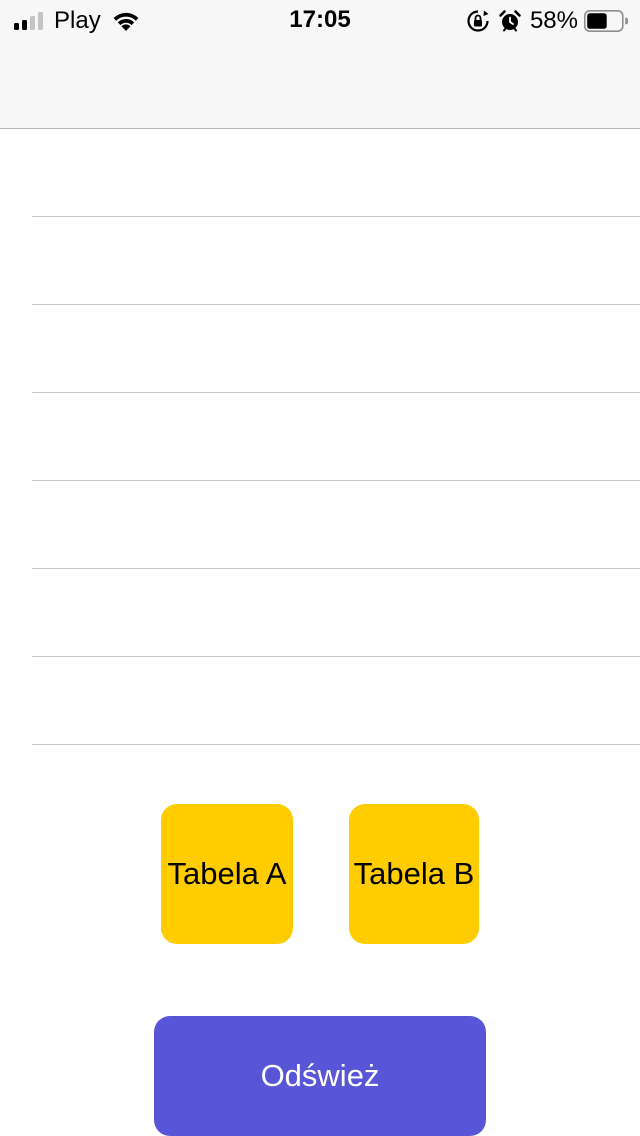 This screenshot has height=1136, width=640. Describe the element at coordinates (320, 1076) in the screenshot. I see `refresh-button: Odśwież` at that location.